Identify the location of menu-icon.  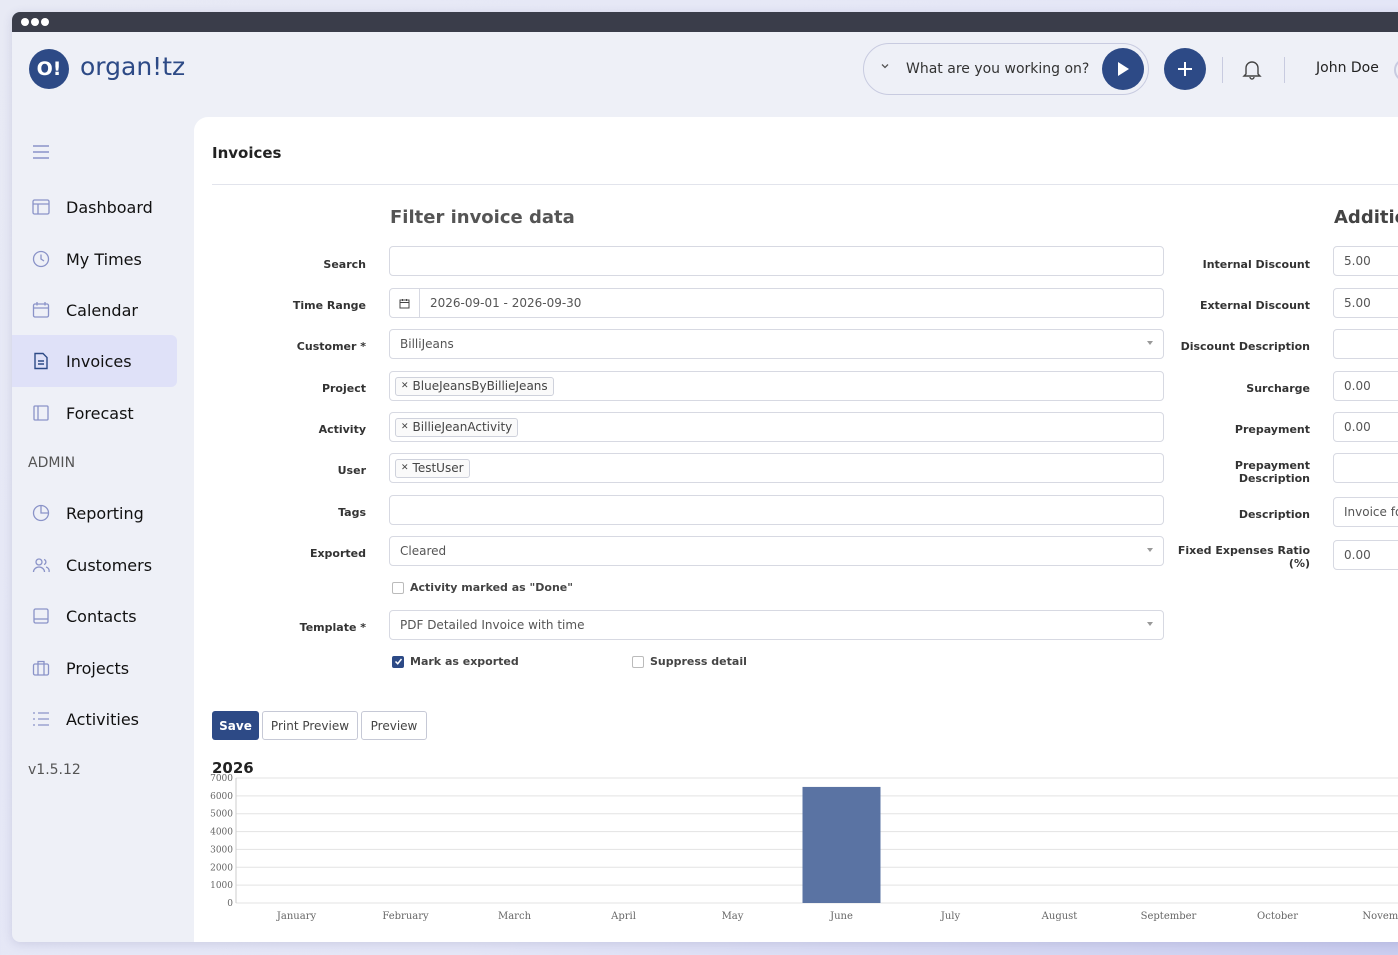
(41, 154).